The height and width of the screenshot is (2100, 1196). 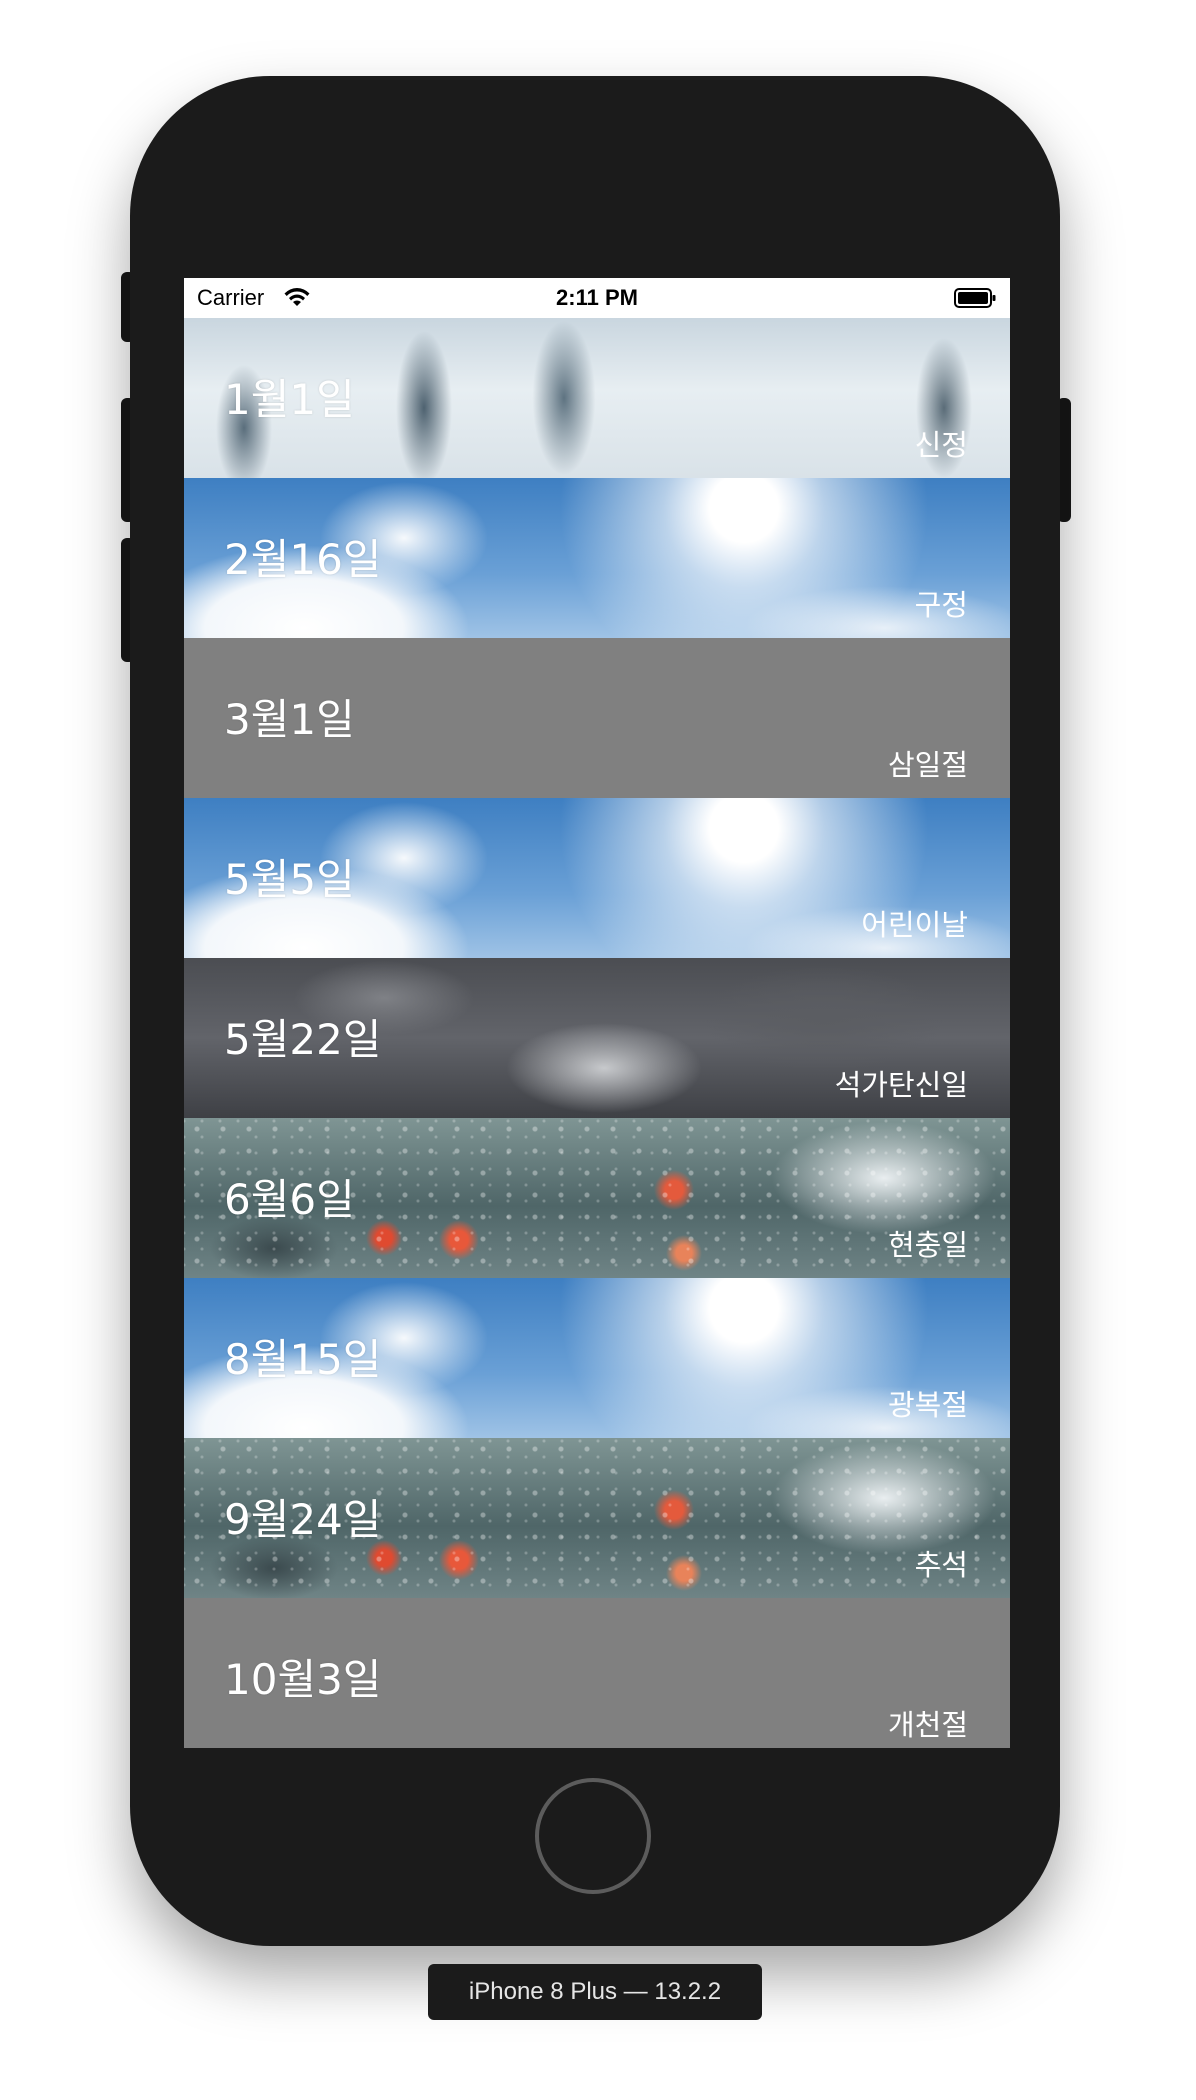 I want to click on holiday-name: 어린이날, so click(x=914, y=925).